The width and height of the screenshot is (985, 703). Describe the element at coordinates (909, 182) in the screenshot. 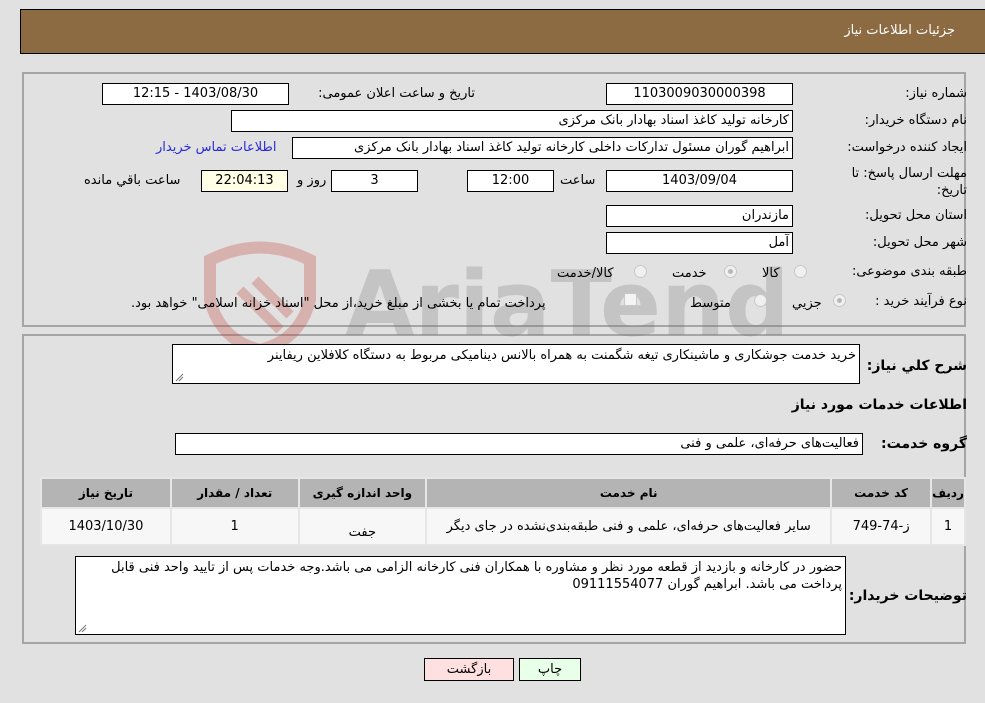

I see `deadline-label: مهلت ارسال پاسخ: تا تاریخ:` at that location.